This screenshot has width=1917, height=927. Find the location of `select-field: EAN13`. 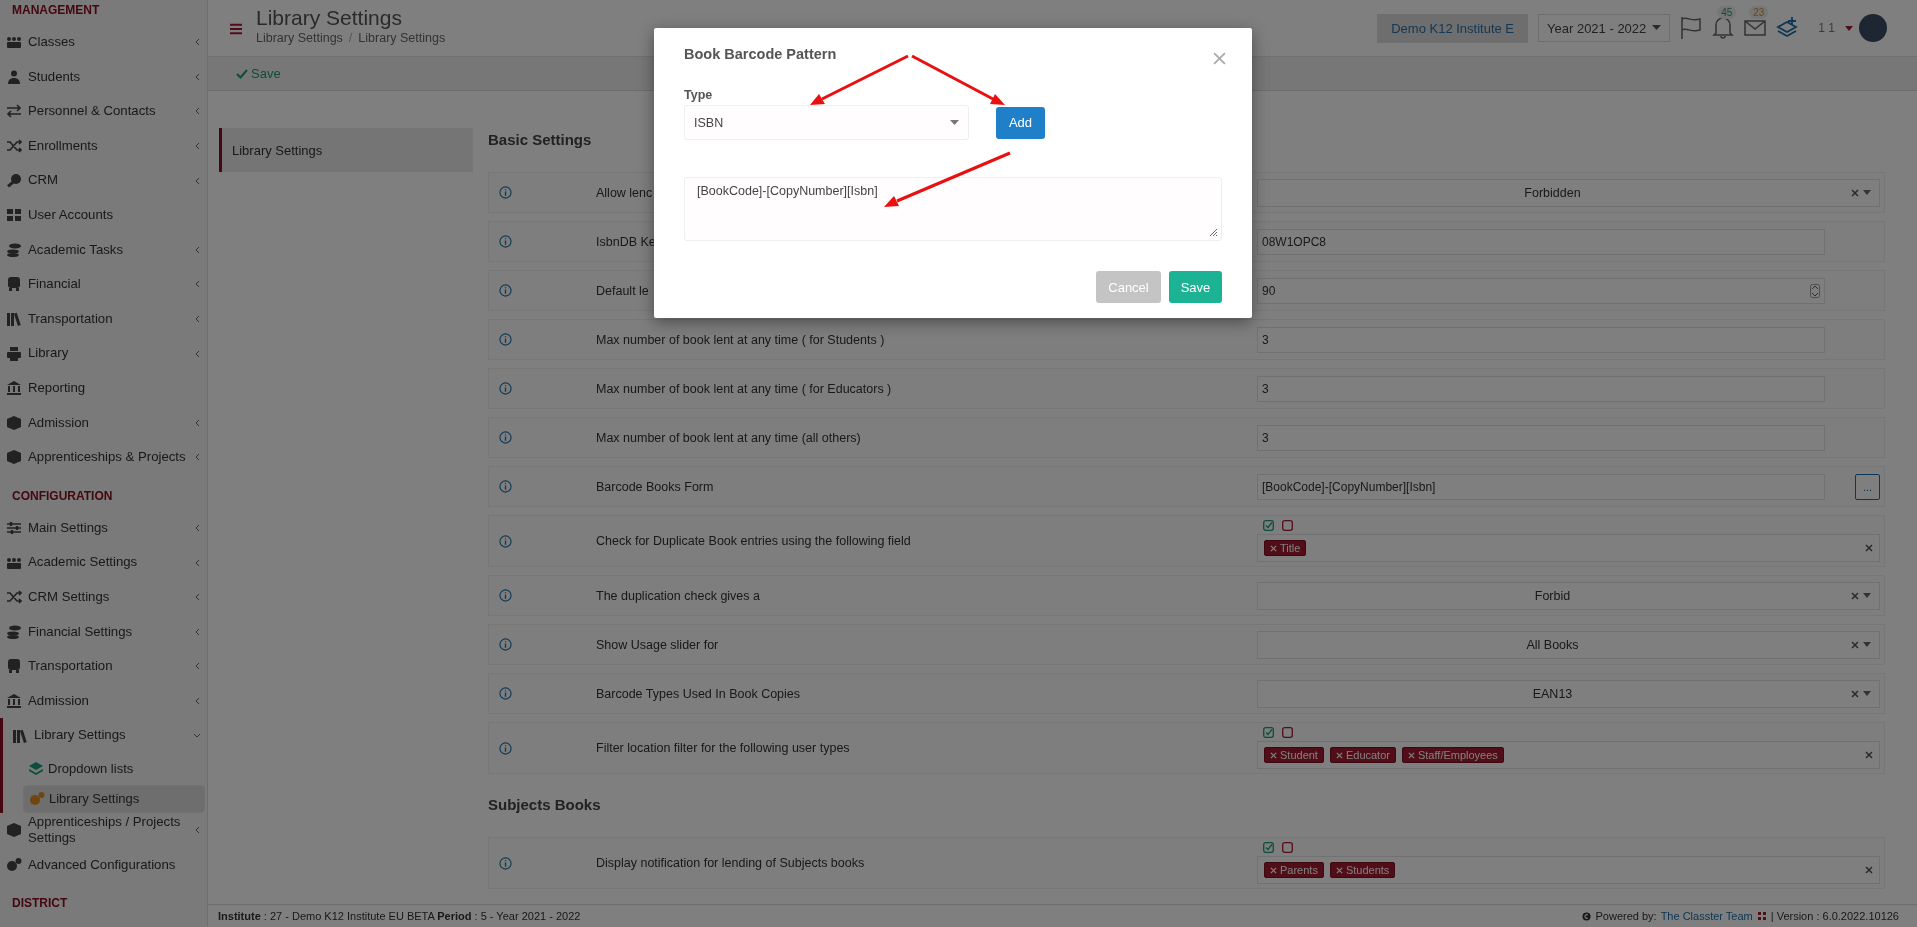

select-field: EAN13 is located at coordinates (1568, 693).